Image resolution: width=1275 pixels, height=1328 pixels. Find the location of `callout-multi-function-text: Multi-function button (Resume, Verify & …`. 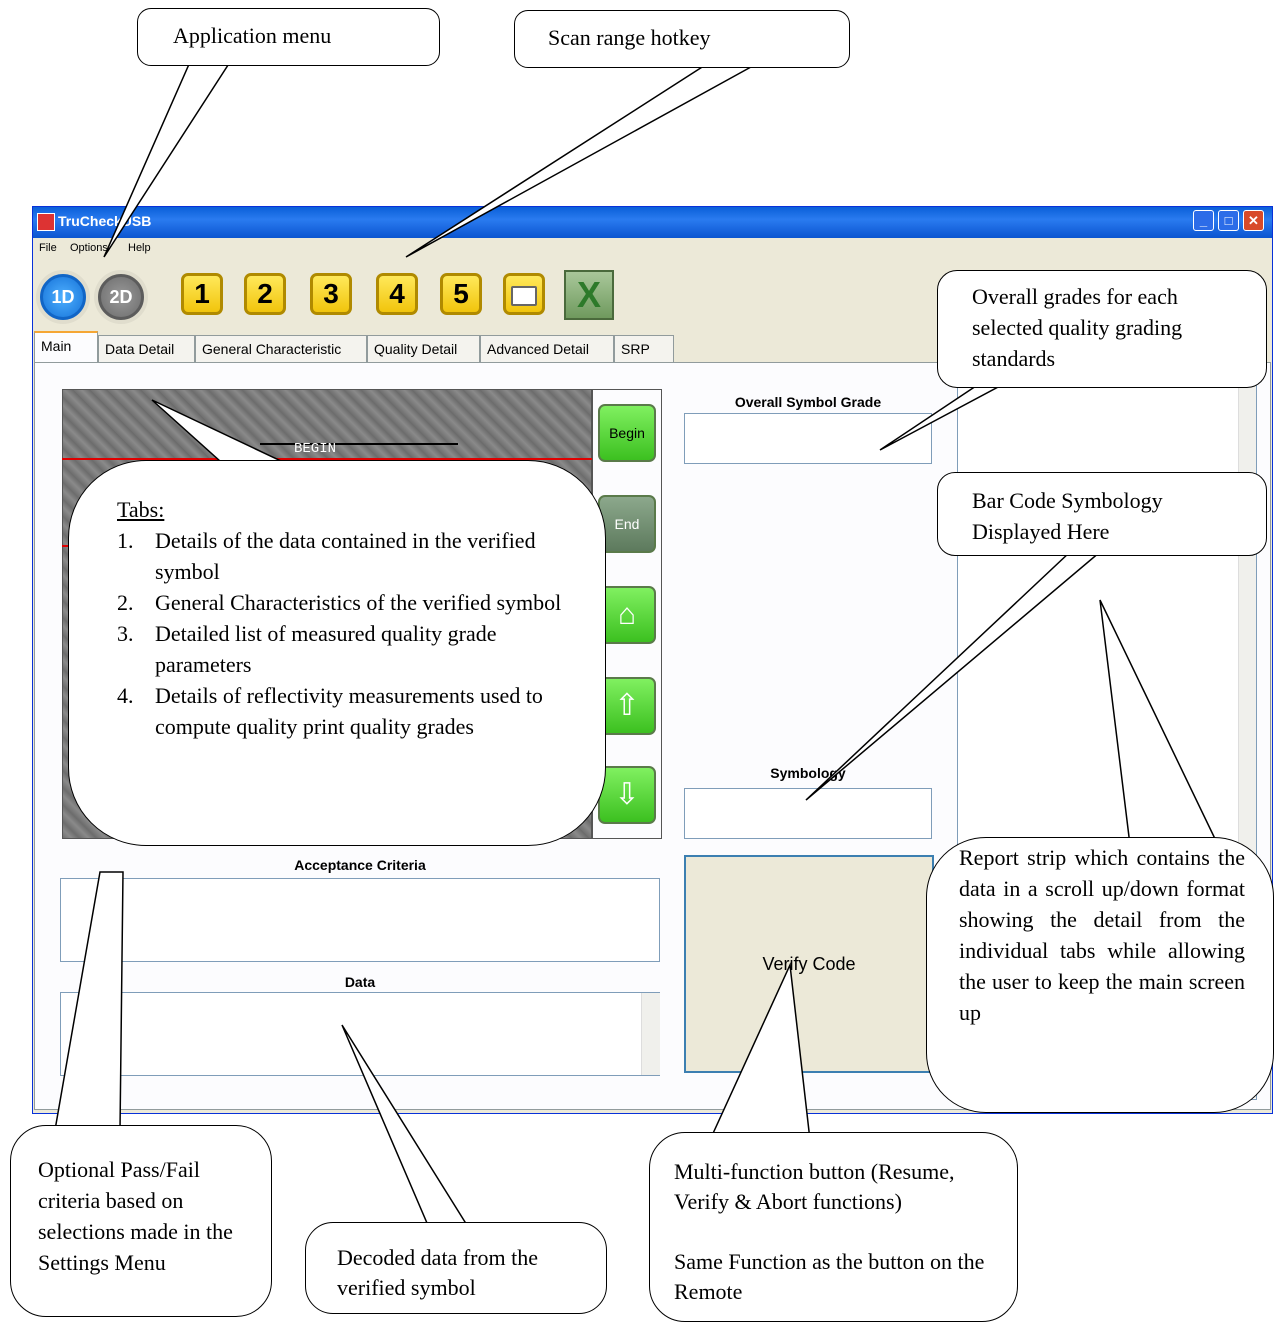

callout-multi-function-text: Multi-function button (Resume, Verify & … is located at coordinates (814, 1186).